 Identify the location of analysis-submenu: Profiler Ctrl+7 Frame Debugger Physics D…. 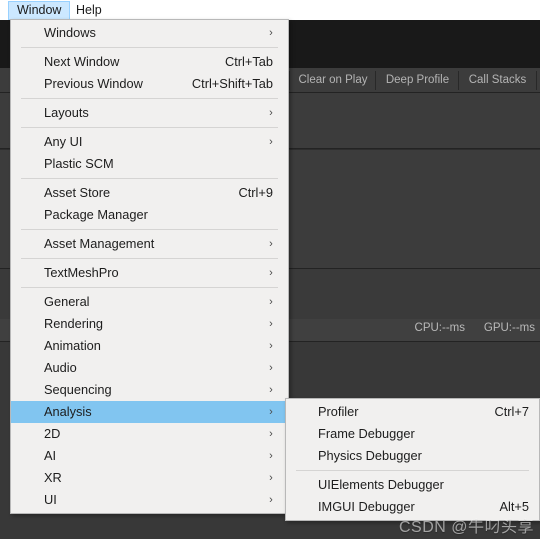
(412, 459).